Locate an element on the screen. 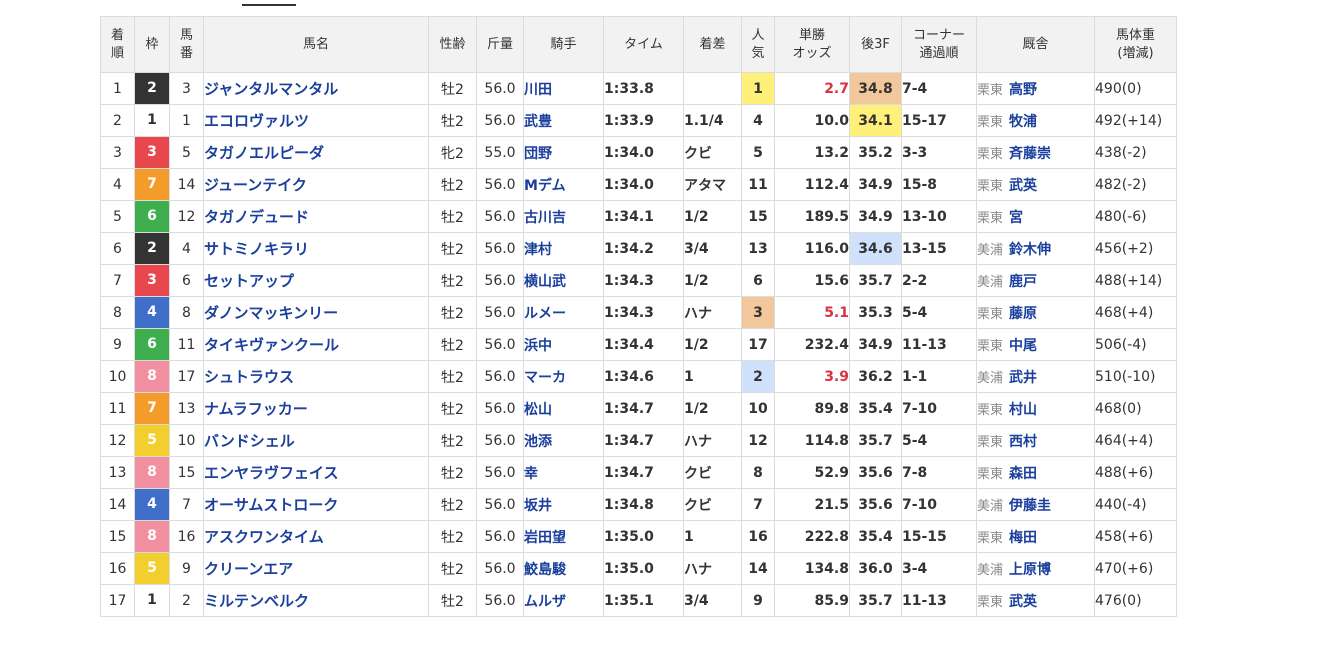 The image size is (1344, 646). jockey-link: 川田 is located at coordinates (563, 88).